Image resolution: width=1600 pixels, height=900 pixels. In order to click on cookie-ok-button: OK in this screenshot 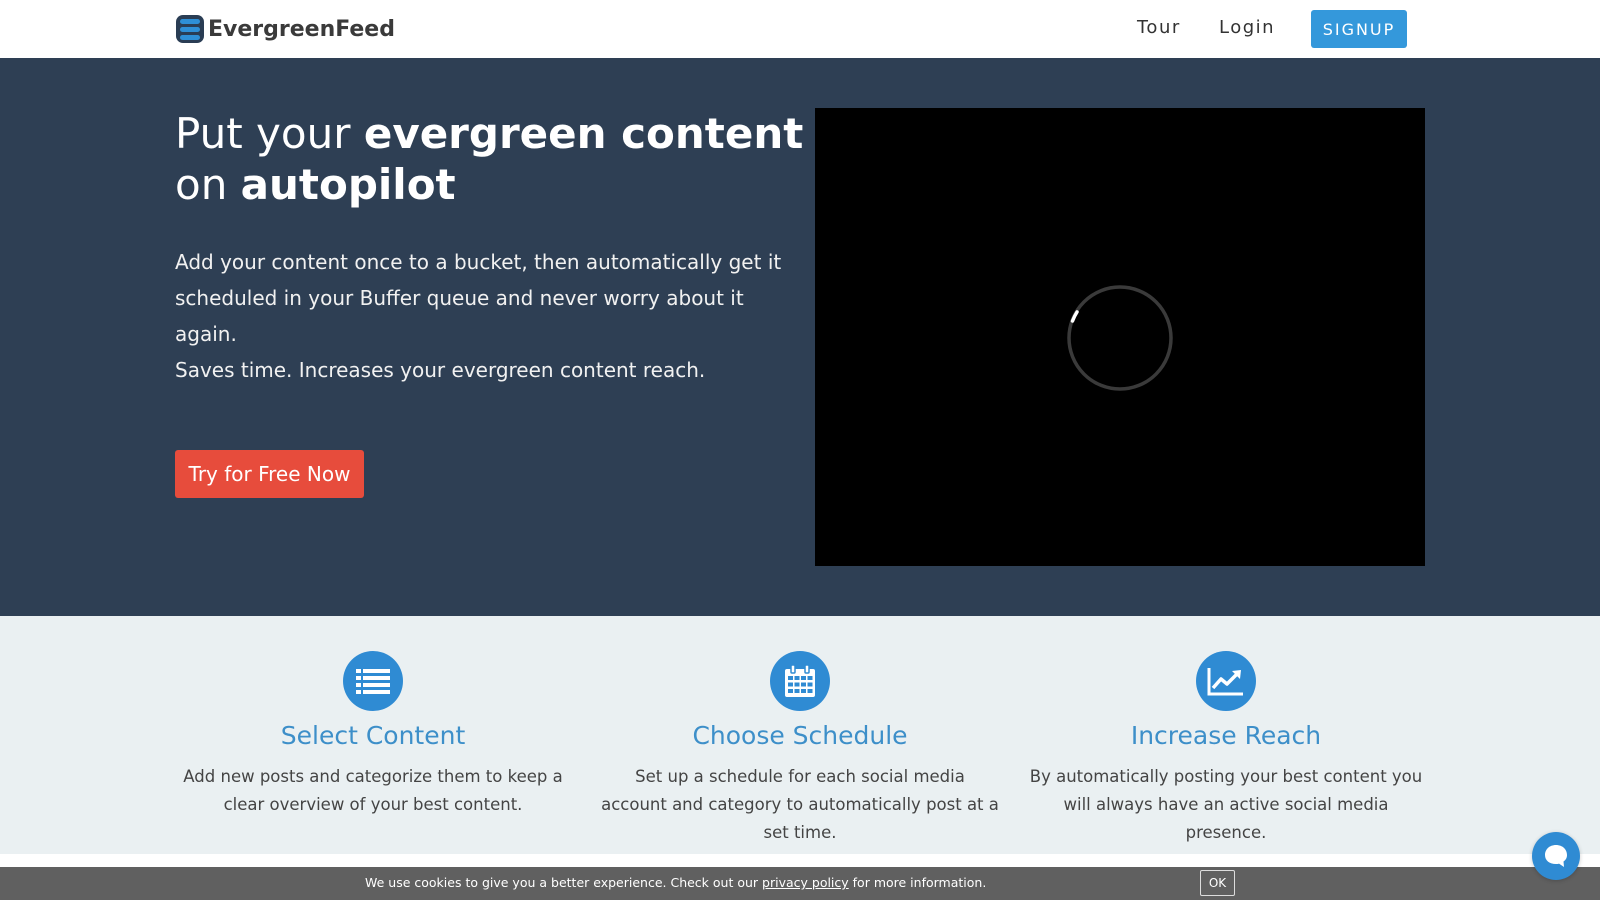, I will do `click(1217, 883)`.